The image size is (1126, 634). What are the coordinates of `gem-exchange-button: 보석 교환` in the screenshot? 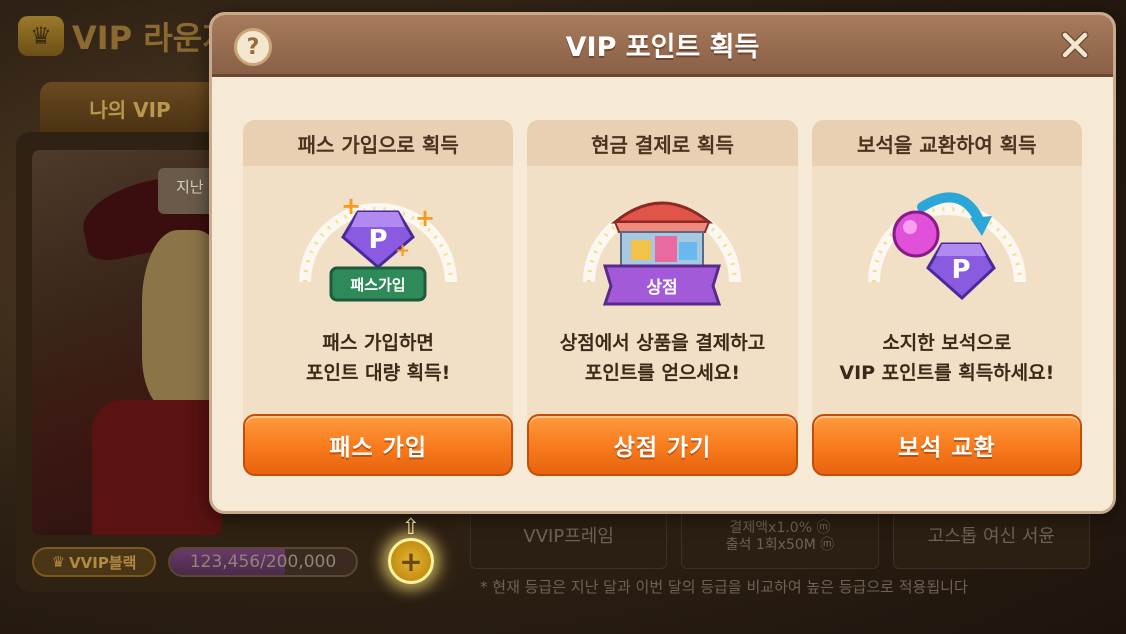 It's located at (946, 445).